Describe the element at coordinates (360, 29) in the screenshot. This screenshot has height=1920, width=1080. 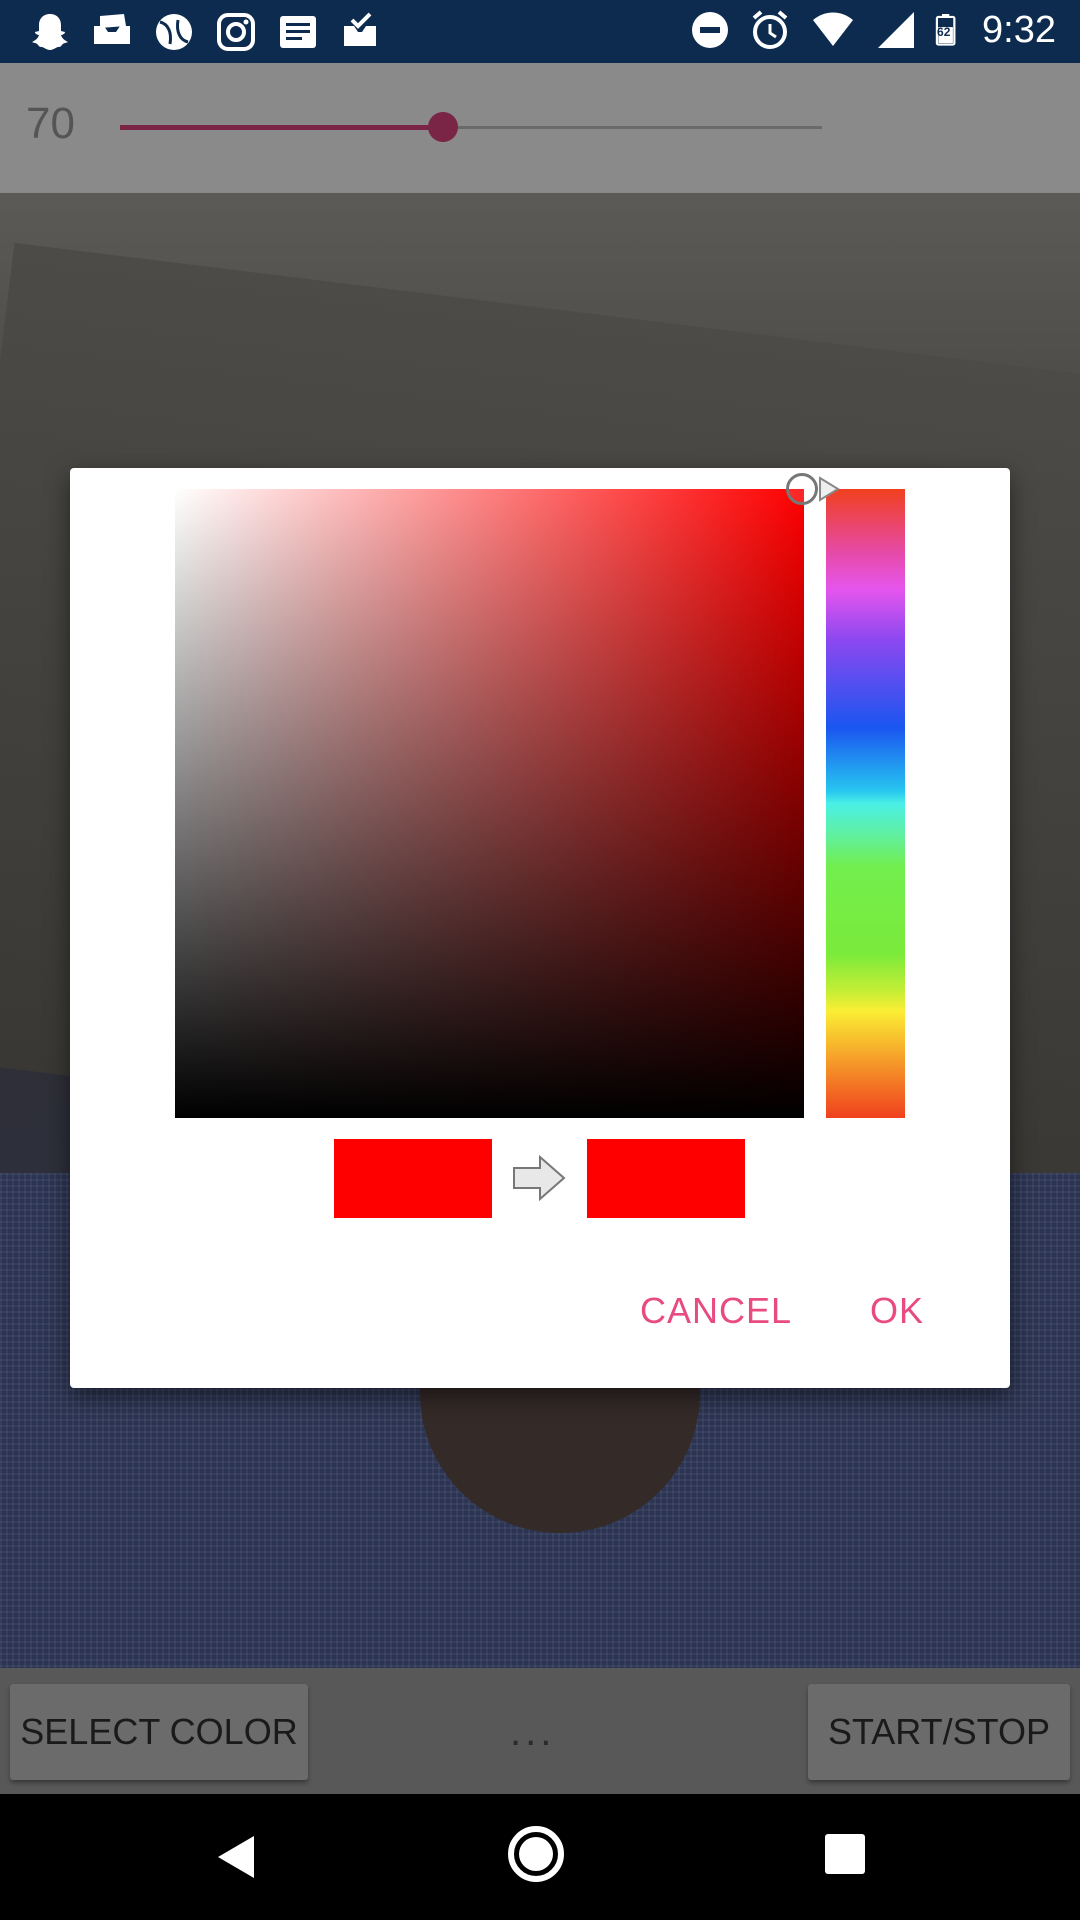
I see `clipboard-icon` at that location.